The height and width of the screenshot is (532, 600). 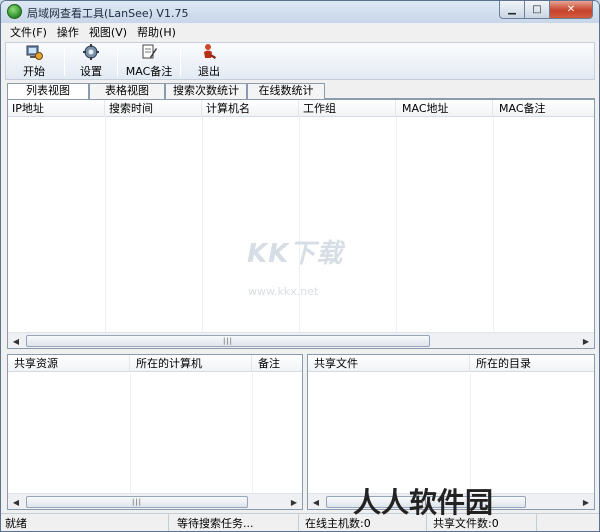 I want to click on maximize-button: □, so click(x=537, y=10).